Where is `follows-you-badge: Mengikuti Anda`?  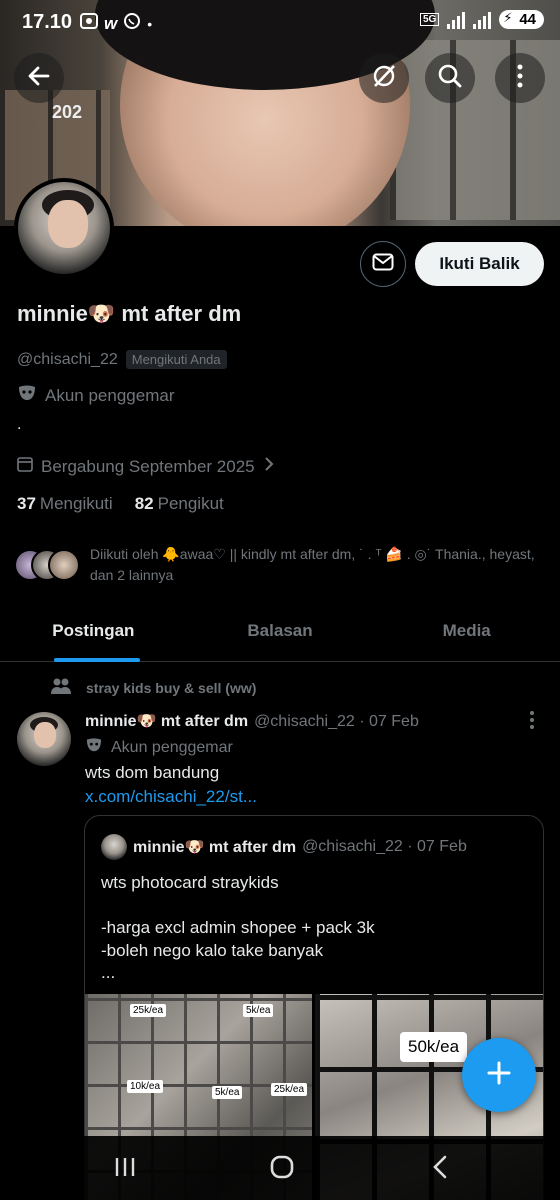 follows-you-badge: Mengikuti Anda is located at coordinates (176, 359).